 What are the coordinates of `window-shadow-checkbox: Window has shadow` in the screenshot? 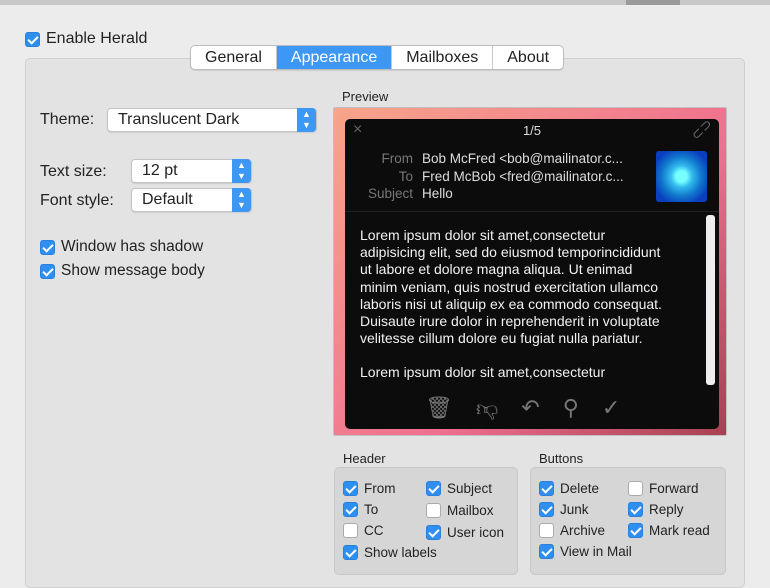 It's located at (121, 247).